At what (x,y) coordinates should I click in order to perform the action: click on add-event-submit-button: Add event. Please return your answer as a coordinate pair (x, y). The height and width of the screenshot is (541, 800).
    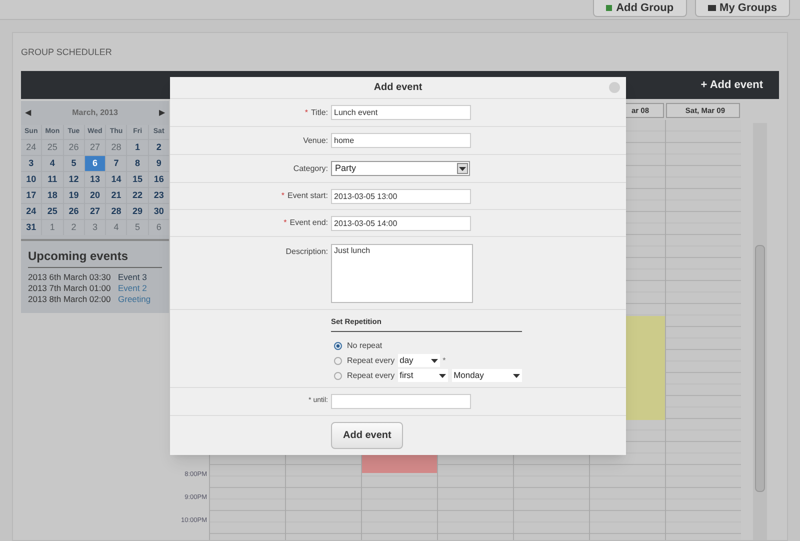
    Looking at the image, I should click on (367, 435).